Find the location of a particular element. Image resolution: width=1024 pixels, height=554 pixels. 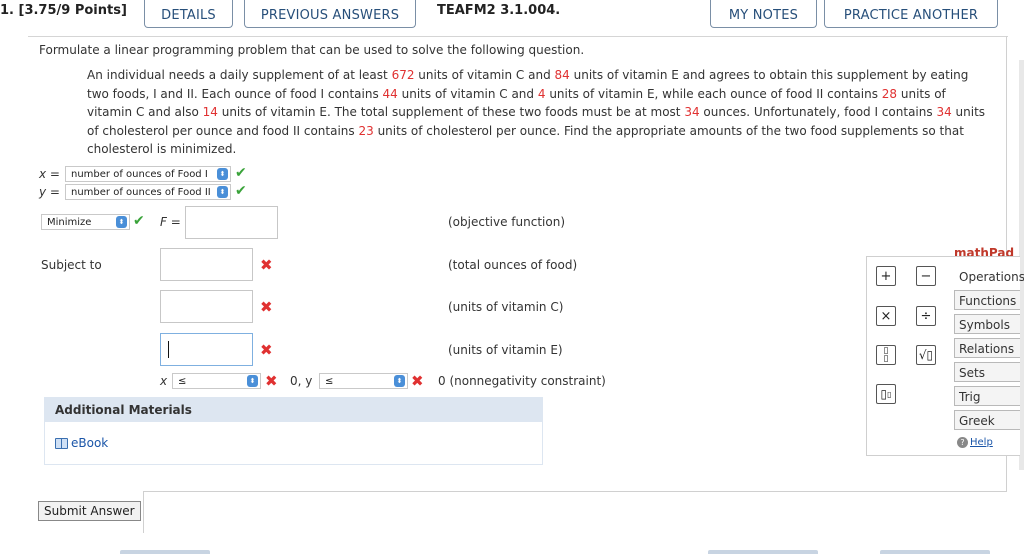

details-button: DETAILS is located at coordinates (188, 14).